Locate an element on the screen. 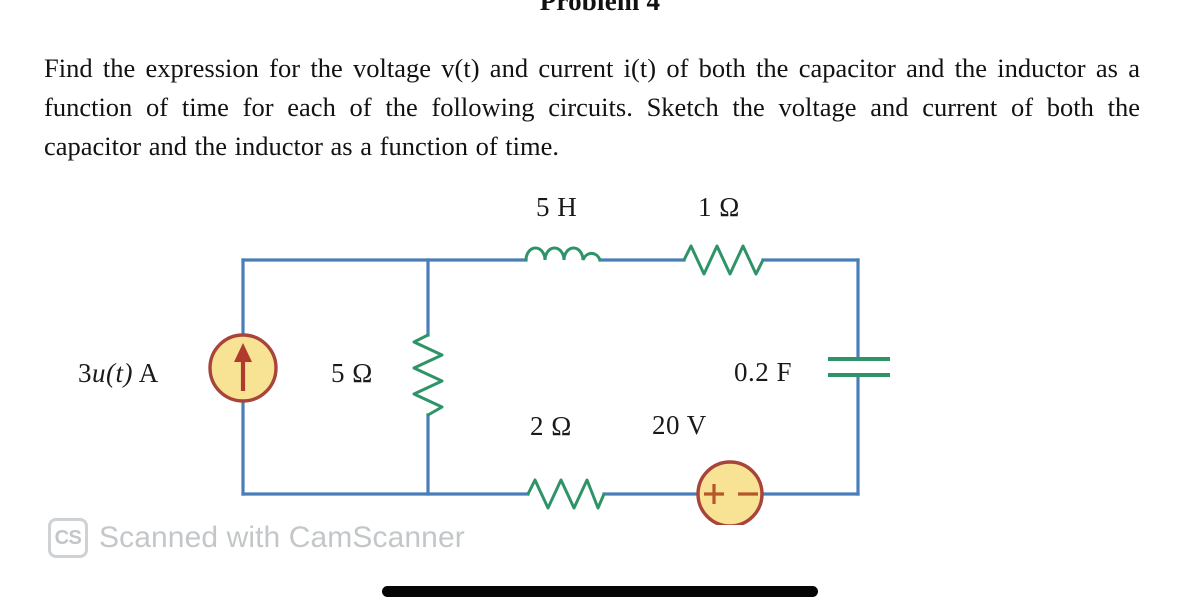  voltage-source-value-label: 20 V is located at coordinates (679, 425).